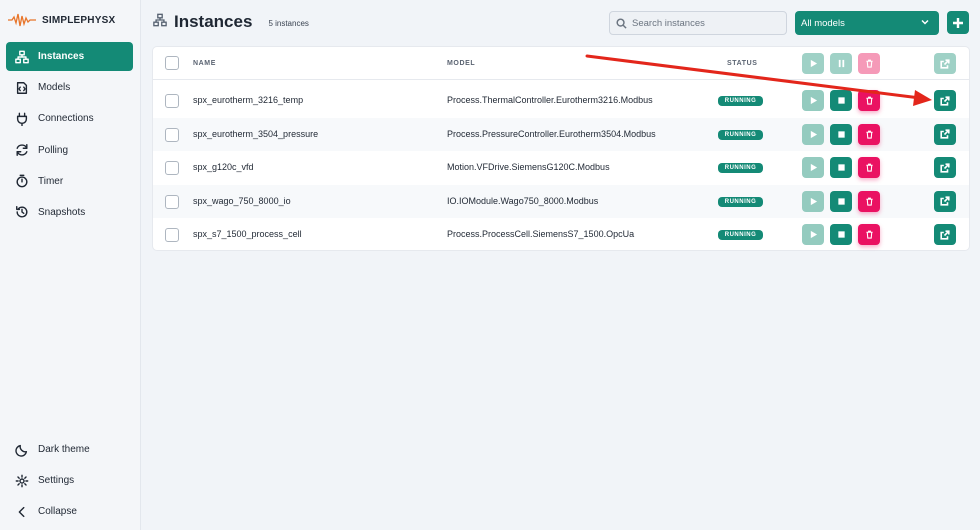 The height and width of the screenshot is (530, 980). I want to click on sidebar-item-models: Models, so click(69, 87).